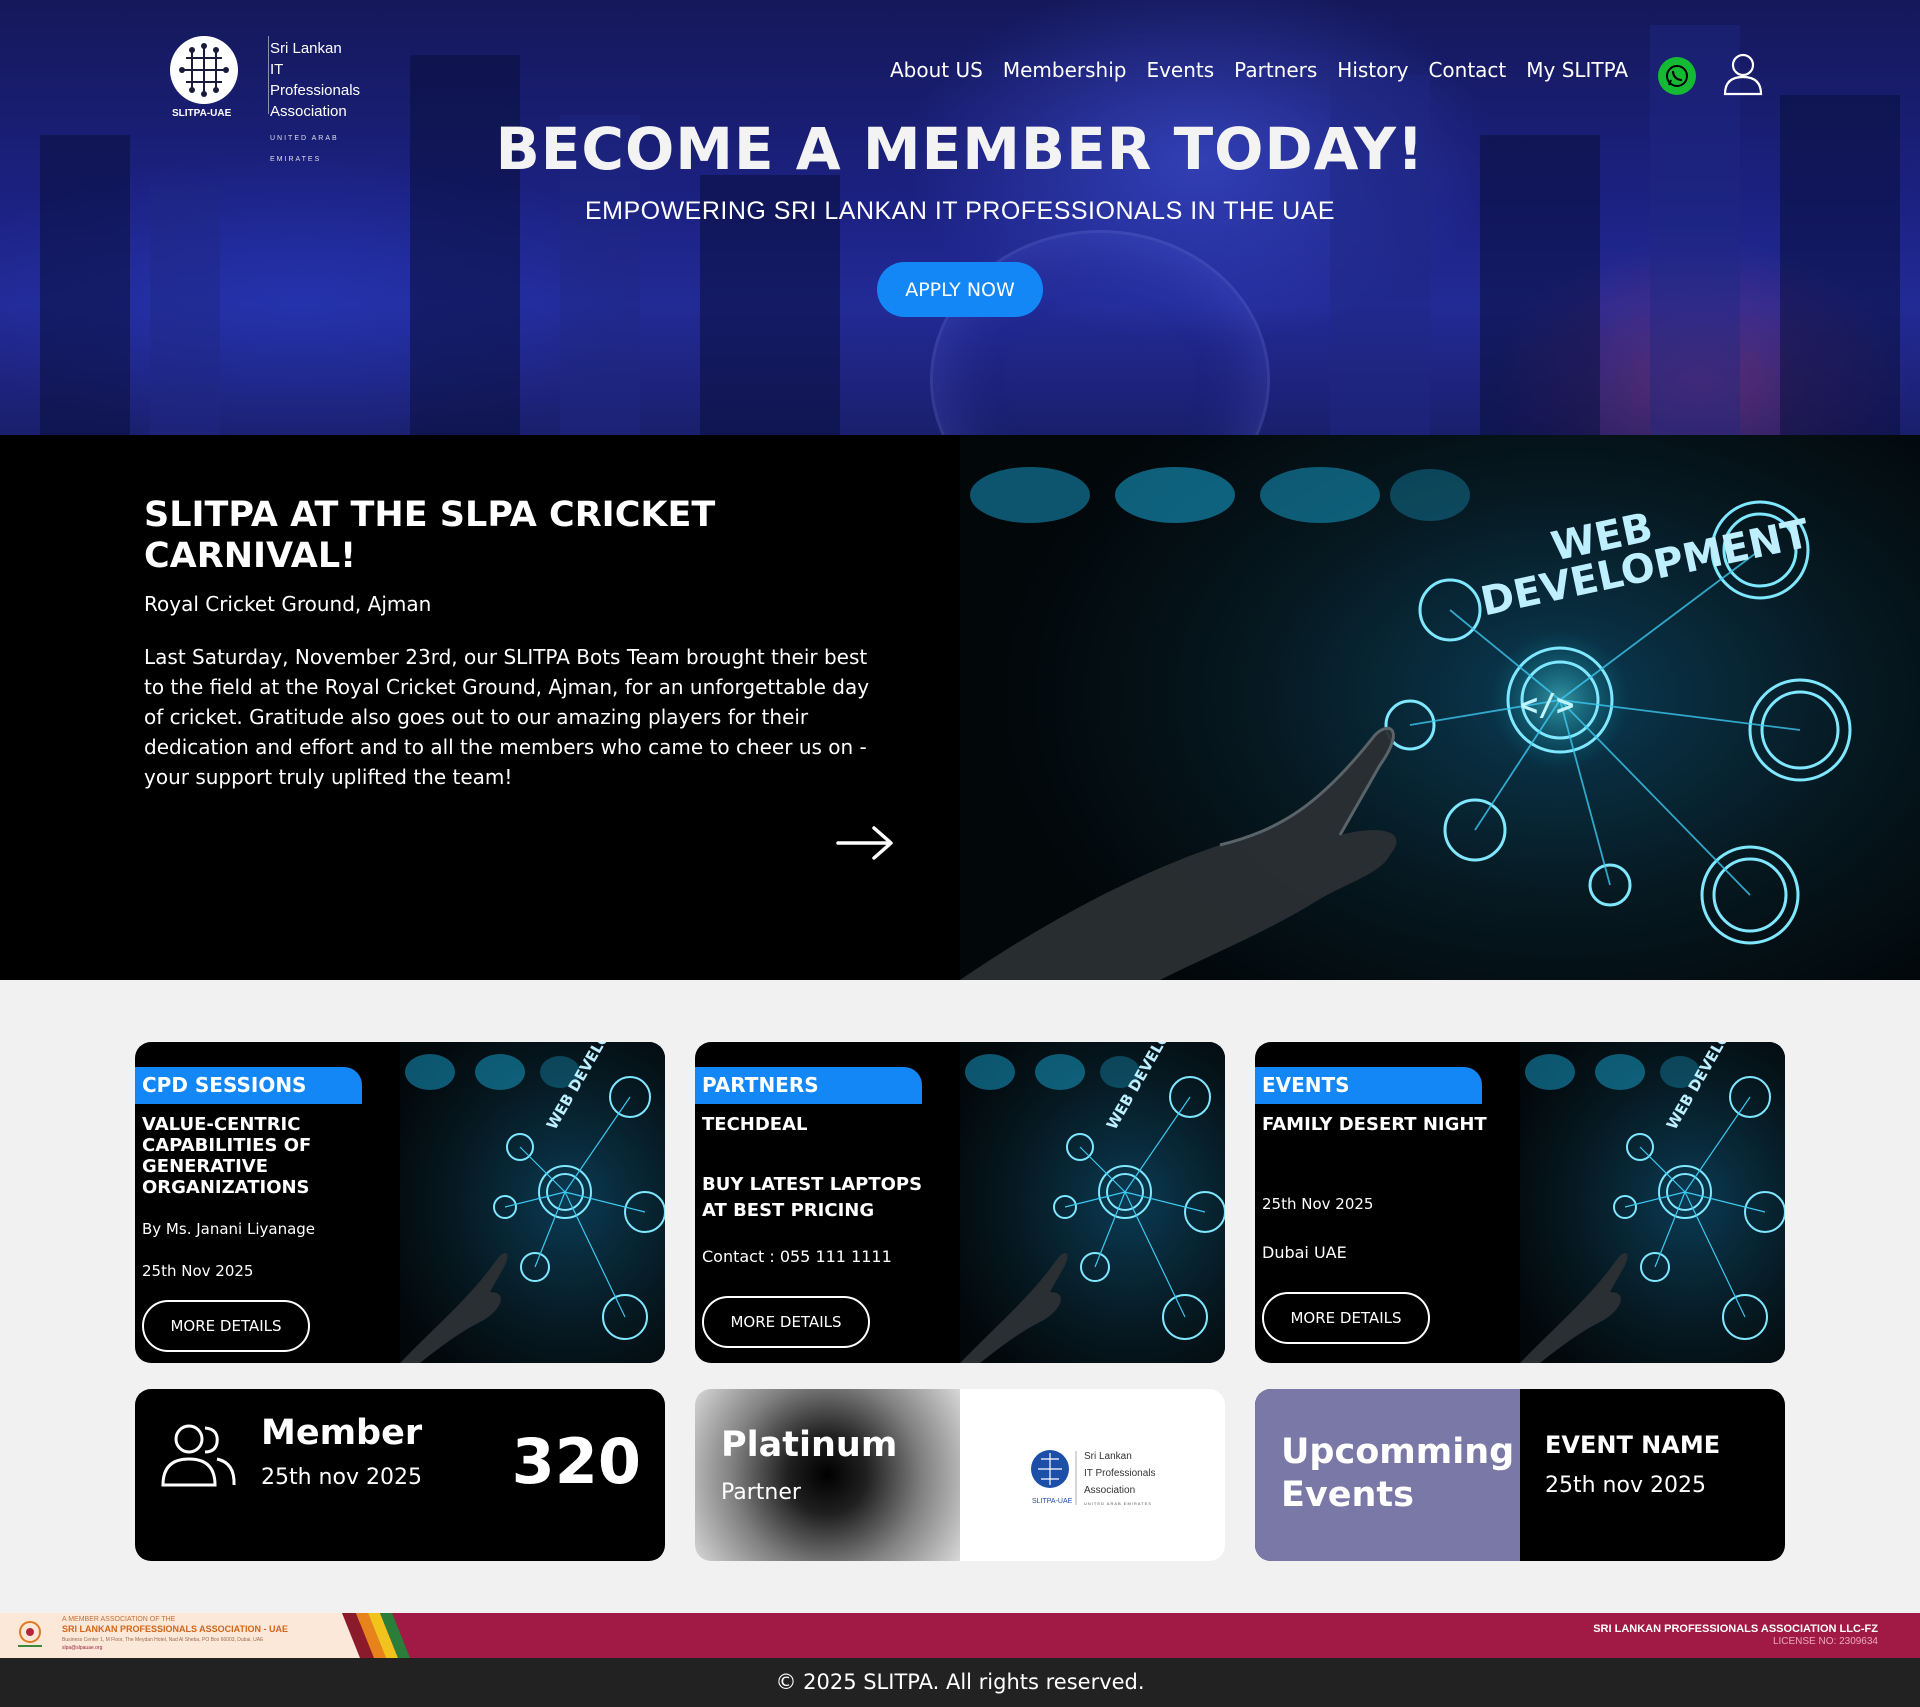  Describe the element at coordinates (812, 1197) in the screenshot. I see `card-offer: BUY LATEST LAPTOPS AT BEST PRICING` at that location.